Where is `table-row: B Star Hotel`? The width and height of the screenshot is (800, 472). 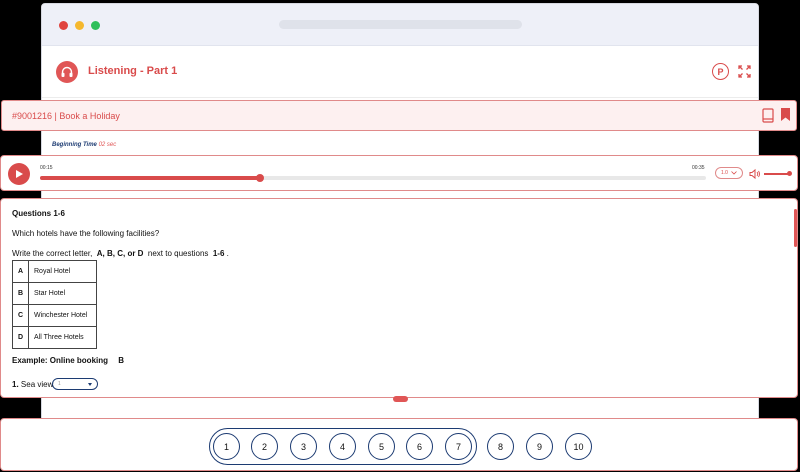
table-row: B Star Hotel is located at coordinates (54, 293).